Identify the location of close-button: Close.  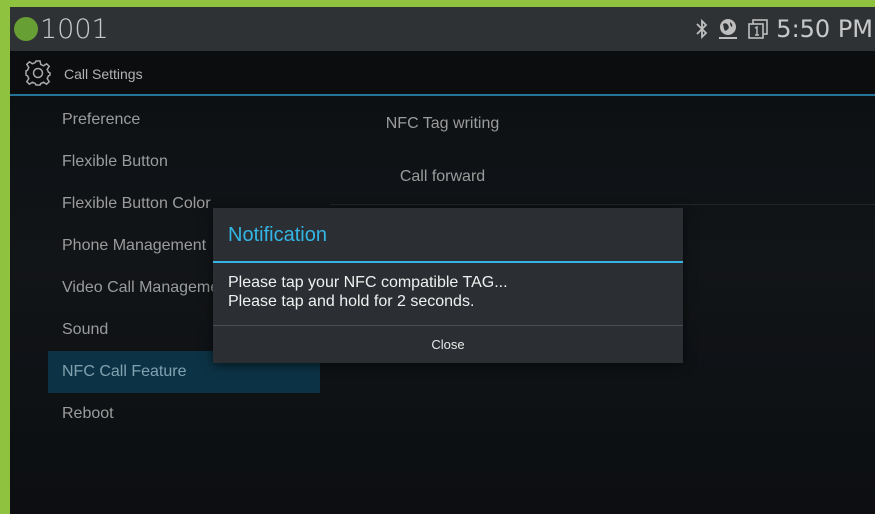
(448, 344).